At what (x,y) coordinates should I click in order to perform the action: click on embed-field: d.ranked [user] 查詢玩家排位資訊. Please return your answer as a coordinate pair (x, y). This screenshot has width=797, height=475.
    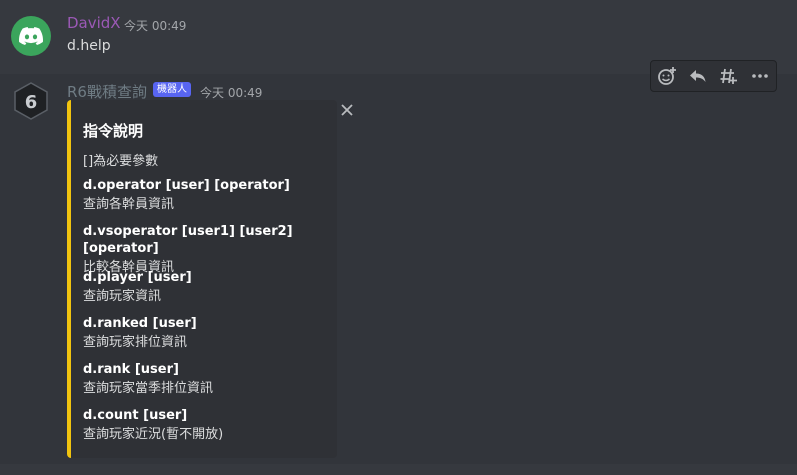
    Looking at the image, I should click on (208, 333).